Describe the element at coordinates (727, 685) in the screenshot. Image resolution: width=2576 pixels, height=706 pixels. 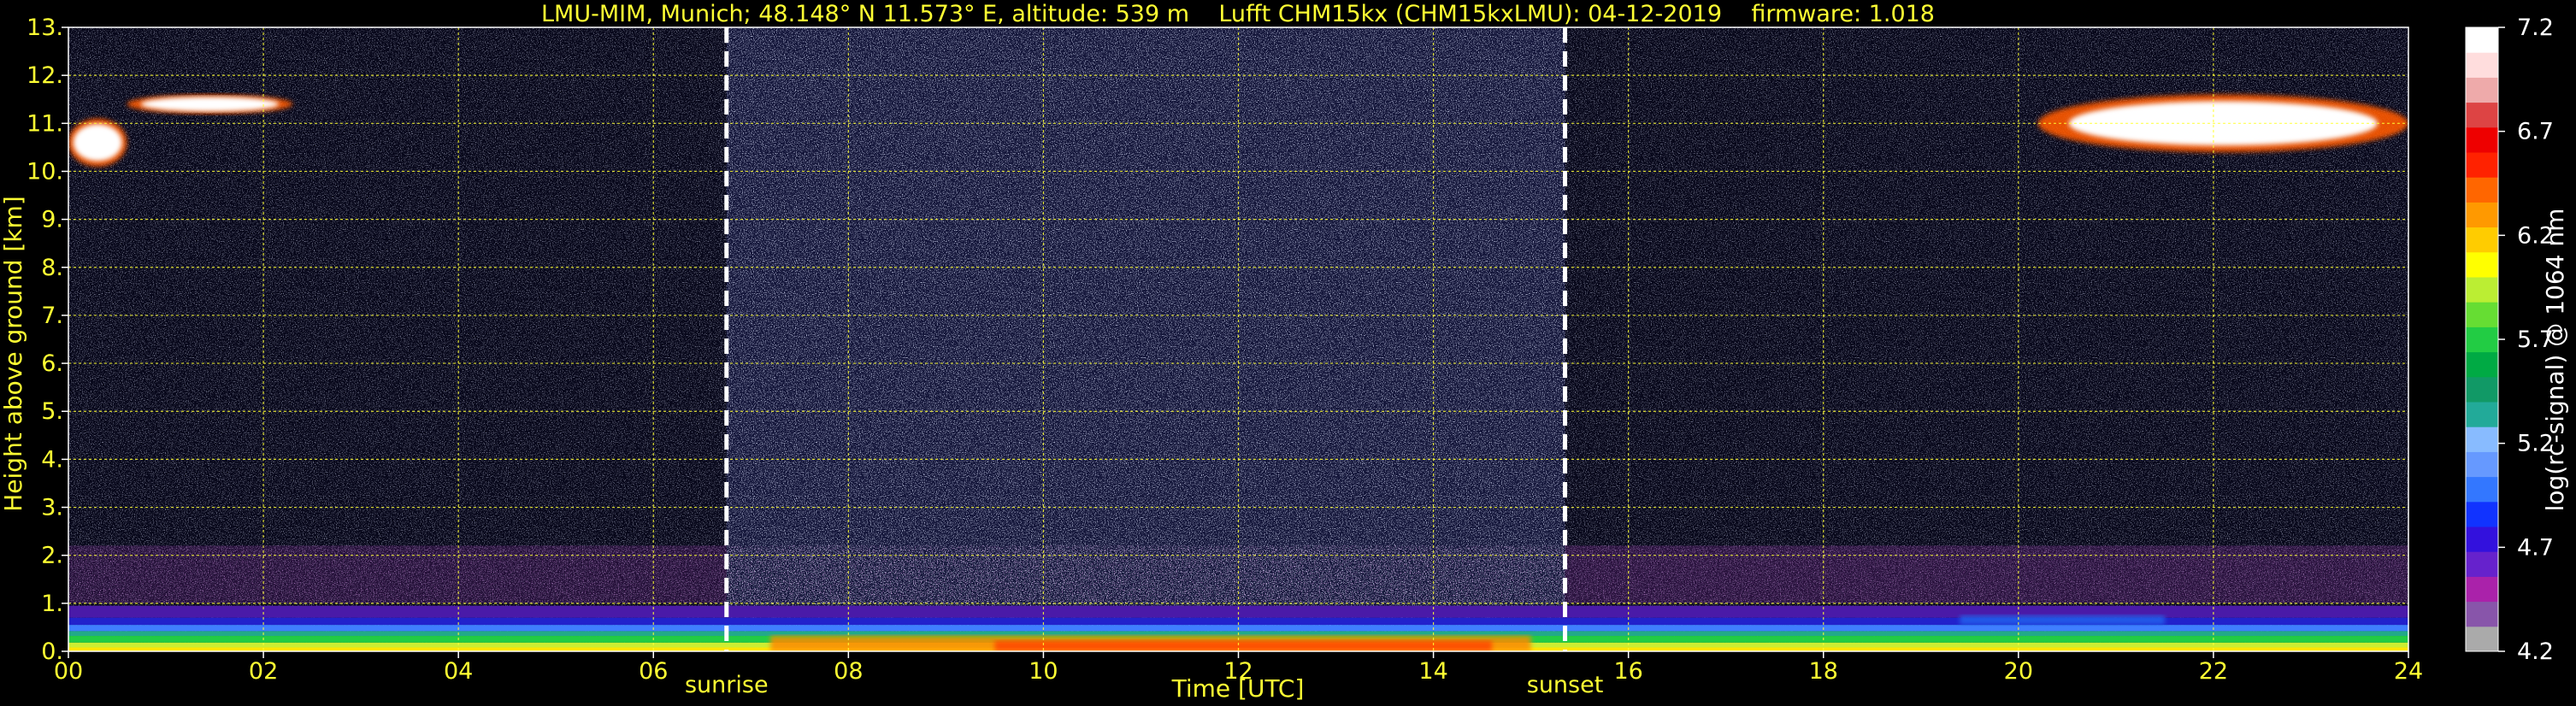
I see `sunrise-label: sunrise` at that location.